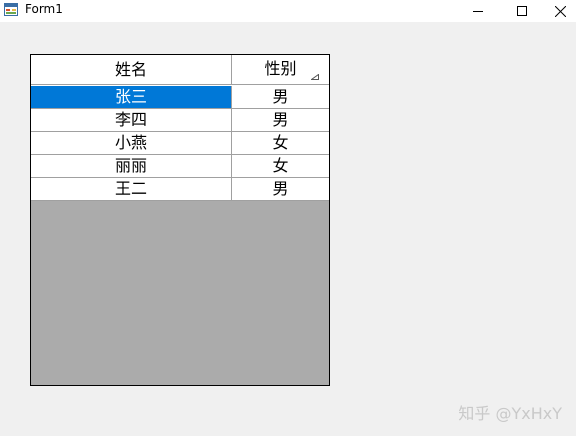 This screenshot has height=436, width=576. I want to click on table-row: 张三 男, so click(180, 97).